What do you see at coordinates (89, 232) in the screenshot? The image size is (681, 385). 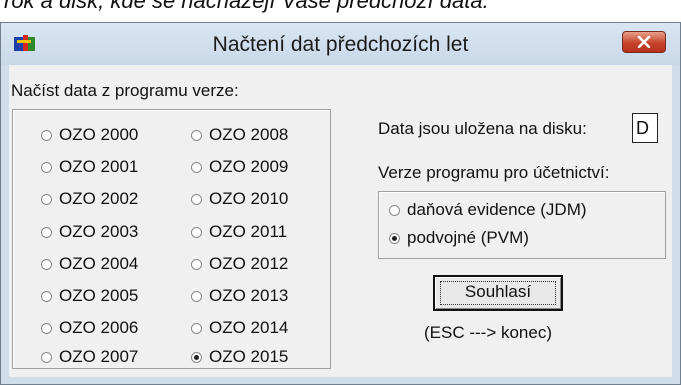 I see `radio-ozo-2003: OZO 2003` at bounding box center [89, 232].